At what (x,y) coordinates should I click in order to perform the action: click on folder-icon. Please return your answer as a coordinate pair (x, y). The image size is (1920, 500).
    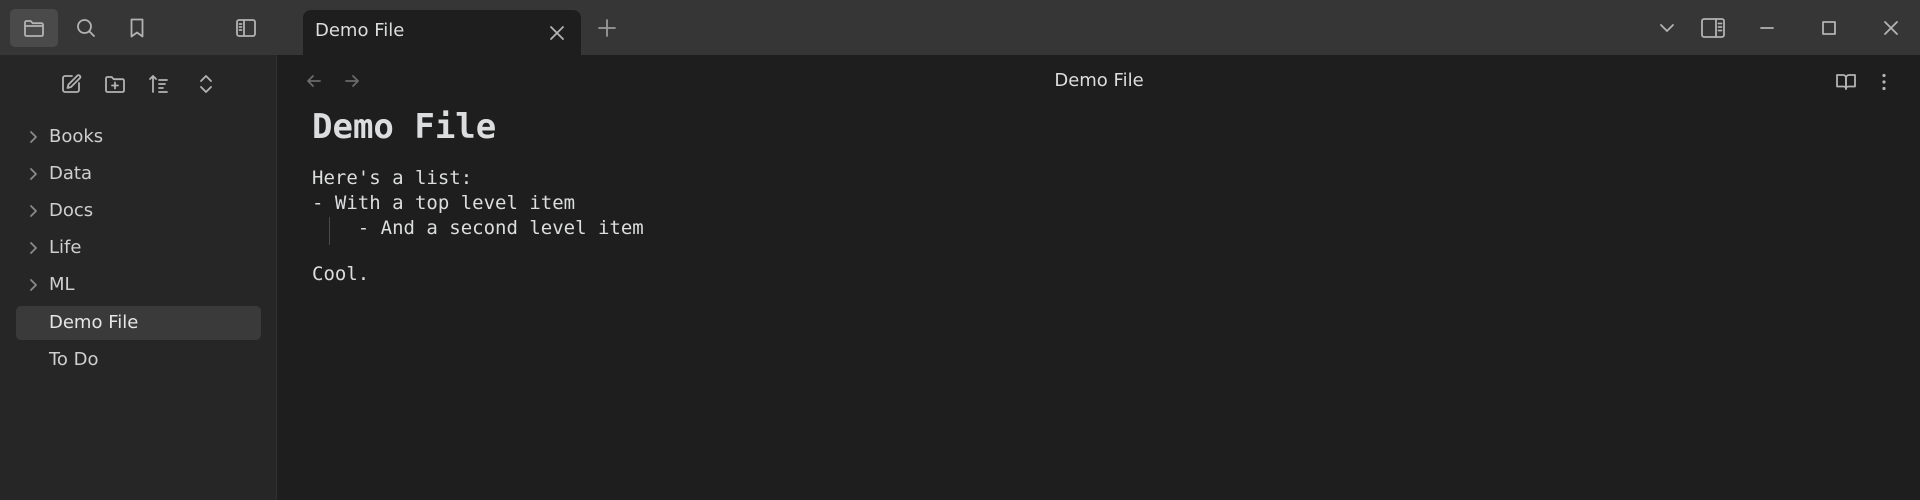
    Looking at the image, I should click on (34, 28).